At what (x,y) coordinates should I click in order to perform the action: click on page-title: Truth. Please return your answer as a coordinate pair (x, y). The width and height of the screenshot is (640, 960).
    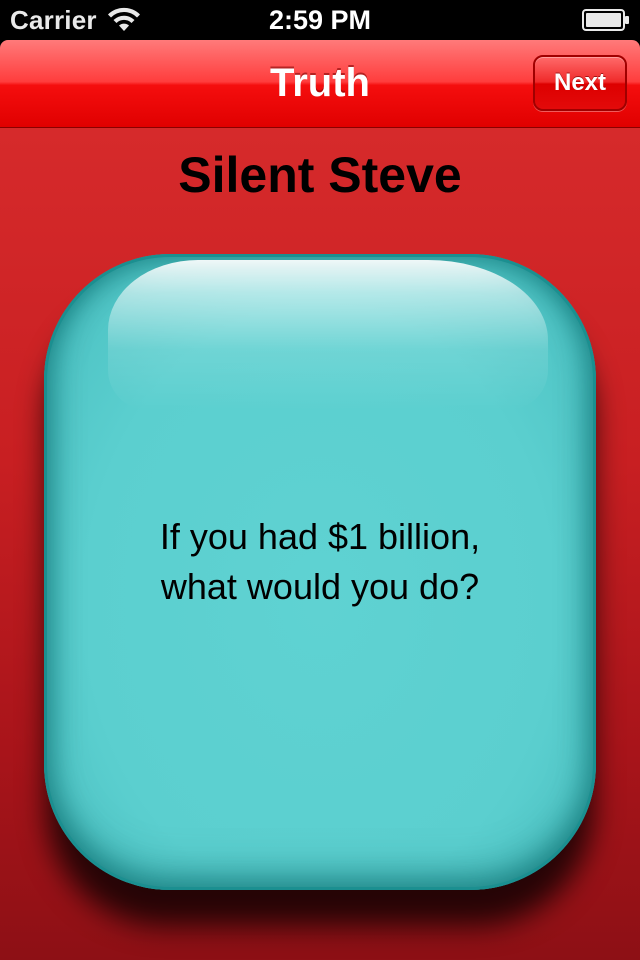
    Looking at the image, I should click on (320, 83).